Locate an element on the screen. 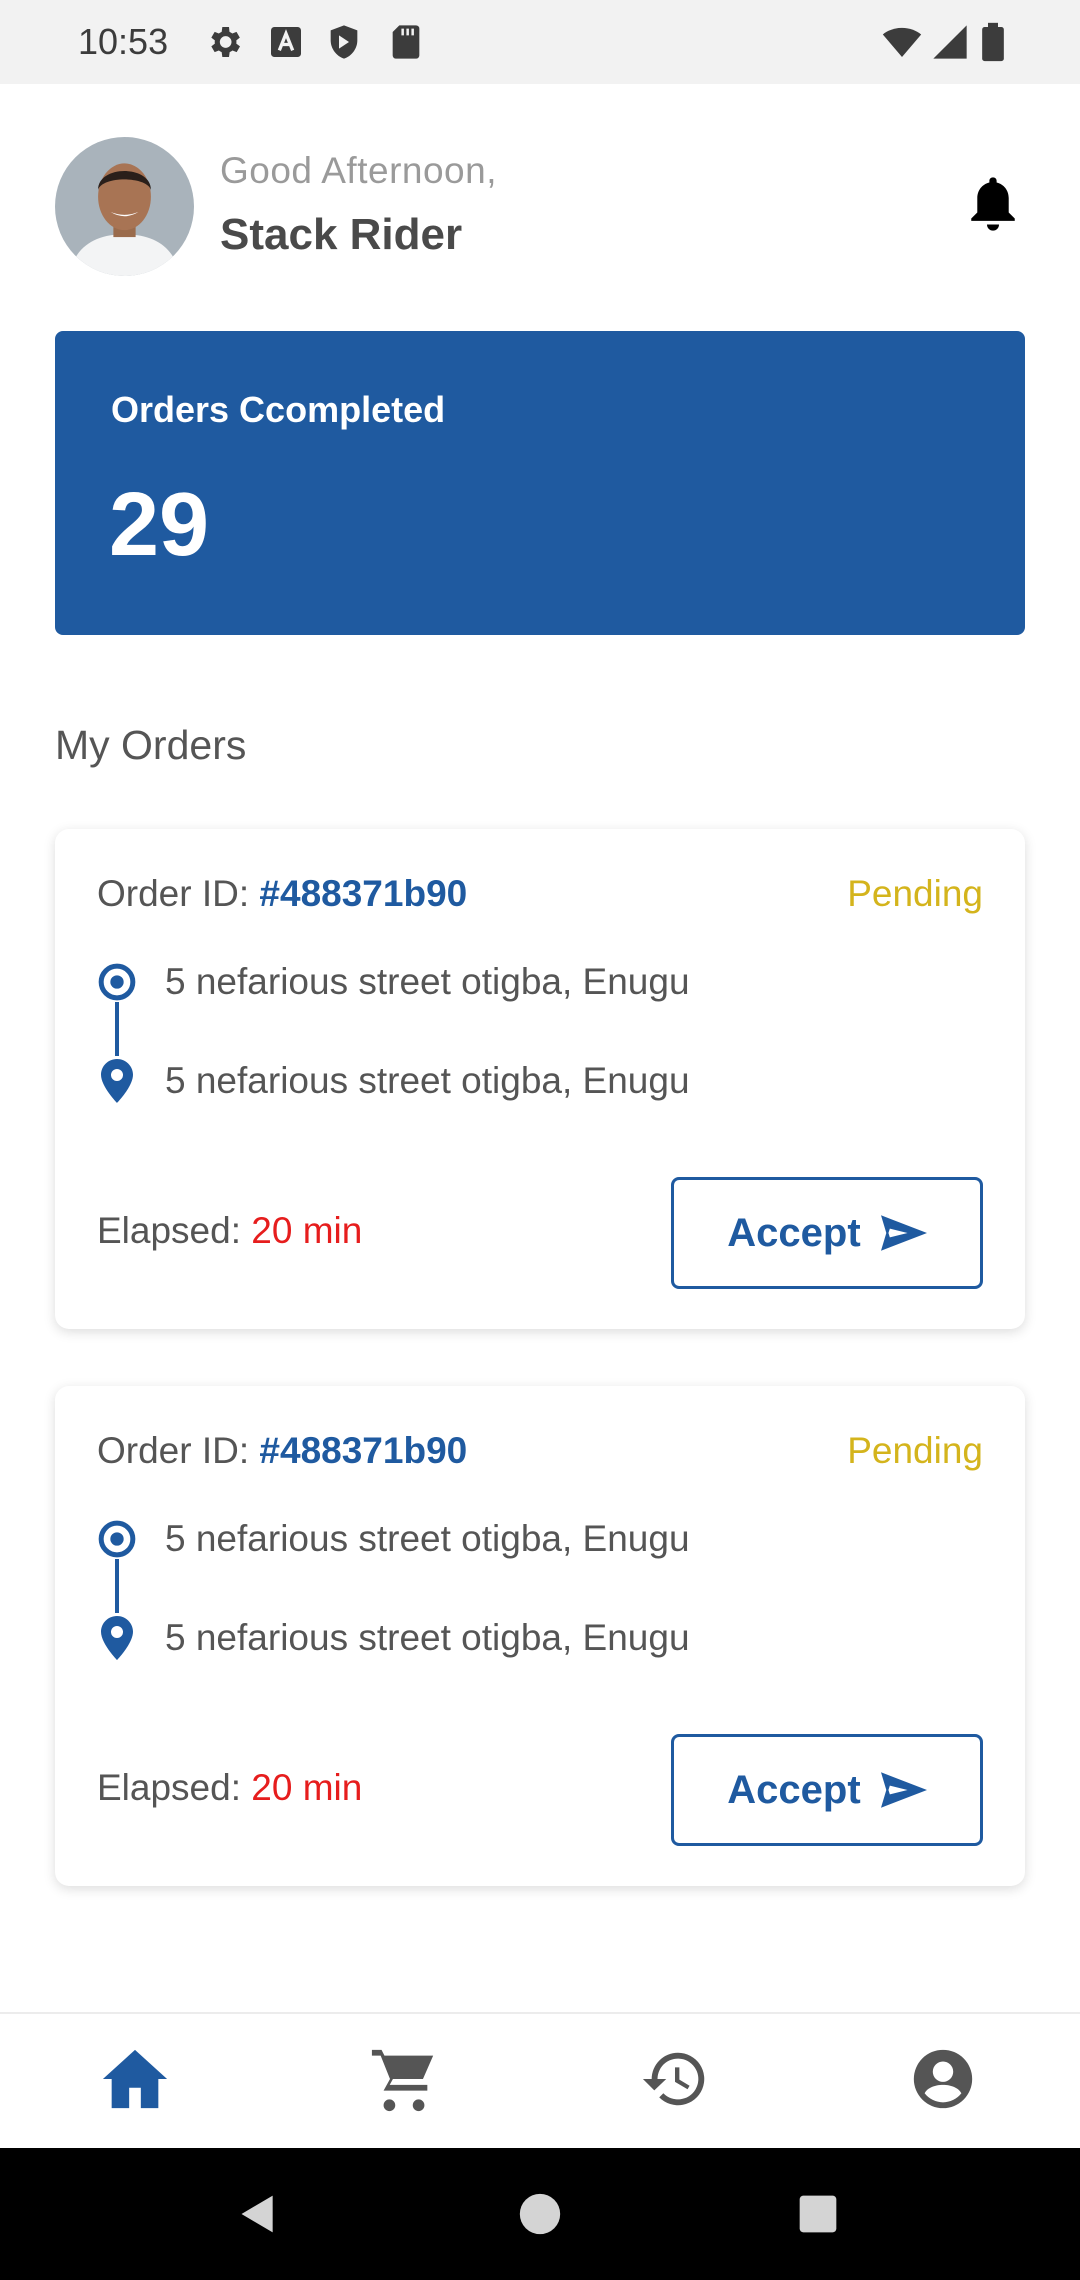 This screenshot has height=2280, width=1080. nav-home is located at coordinates (135, 2079).